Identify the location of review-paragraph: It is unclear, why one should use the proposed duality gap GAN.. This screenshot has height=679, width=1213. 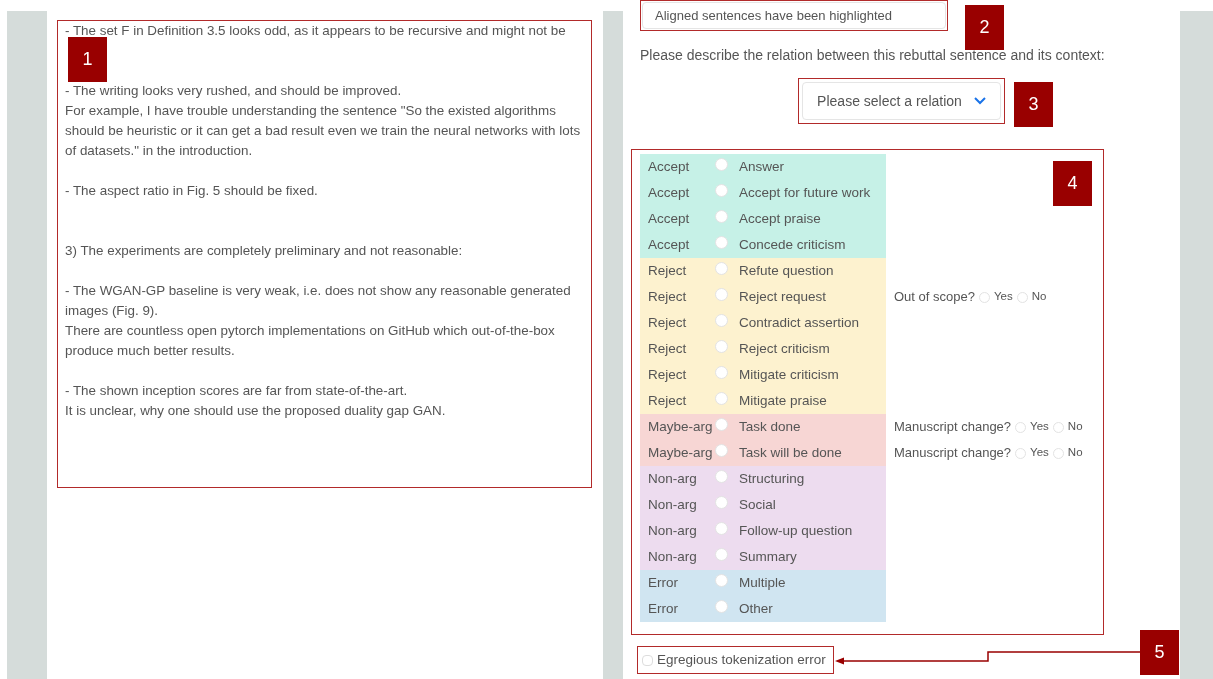
(256, 411).